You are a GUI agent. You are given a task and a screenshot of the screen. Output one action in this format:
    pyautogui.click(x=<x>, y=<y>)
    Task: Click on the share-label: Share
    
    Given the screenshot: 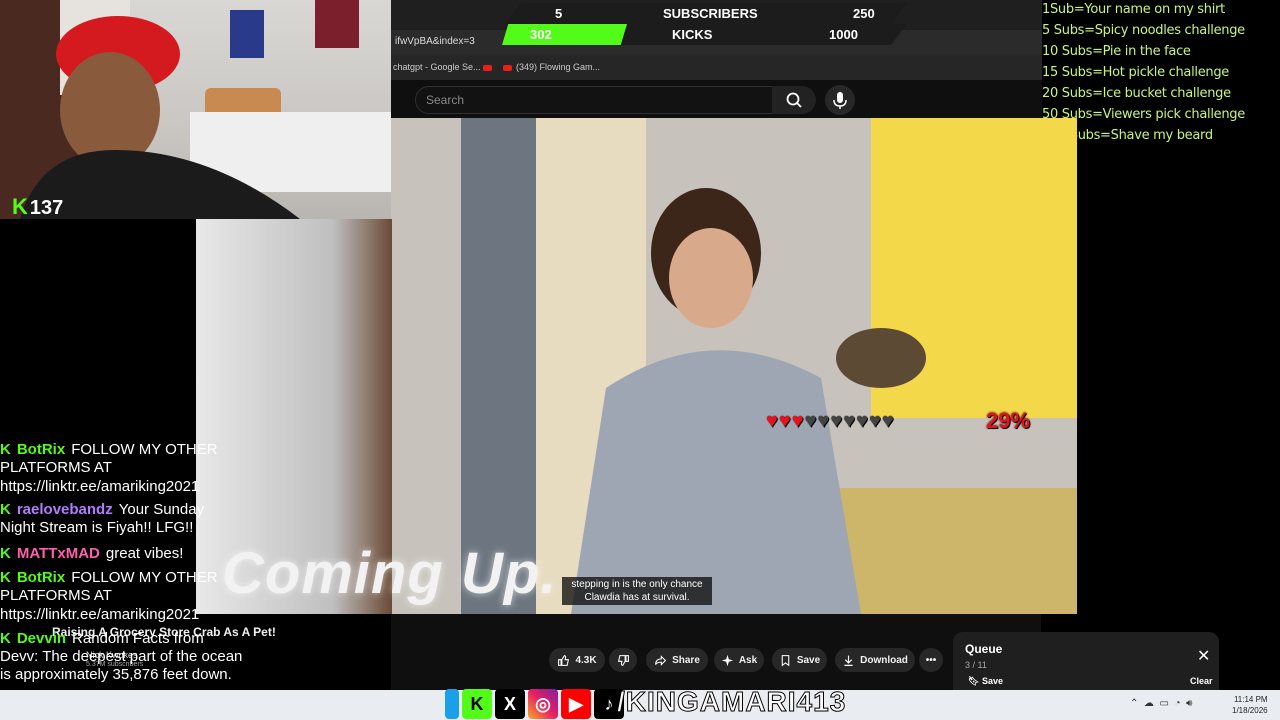 What is the action you would take?
    pyautogui.click(x=686, y=660)
    